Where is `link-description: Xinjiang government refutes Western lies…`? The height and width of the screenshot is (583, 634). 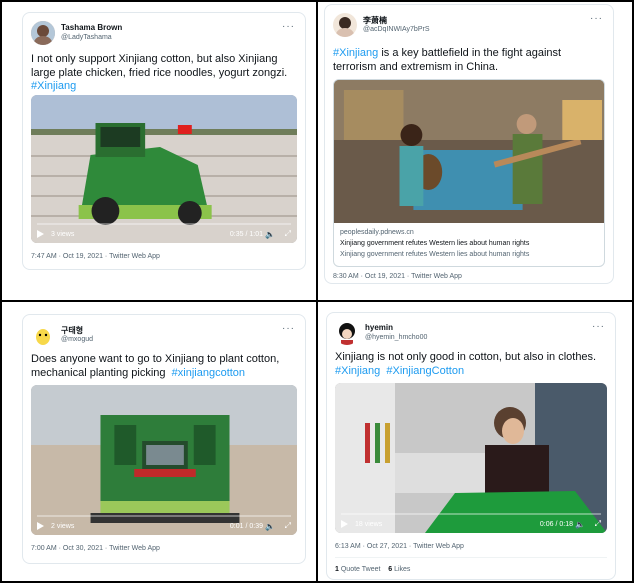
link-description: Xinjiang government refutes Western lies… is located at coordinates (435, 254).